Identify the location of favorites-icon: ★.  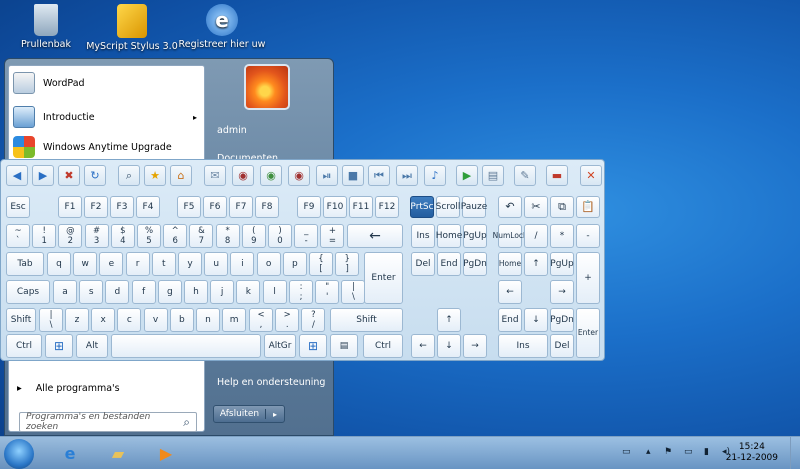
(155, 175).